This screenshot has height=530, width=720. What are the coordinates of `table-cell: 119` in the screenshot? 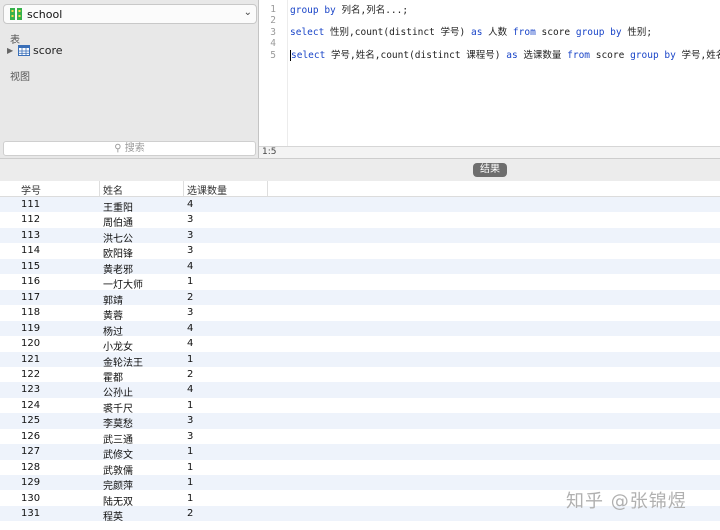 It's located at (30, 328).